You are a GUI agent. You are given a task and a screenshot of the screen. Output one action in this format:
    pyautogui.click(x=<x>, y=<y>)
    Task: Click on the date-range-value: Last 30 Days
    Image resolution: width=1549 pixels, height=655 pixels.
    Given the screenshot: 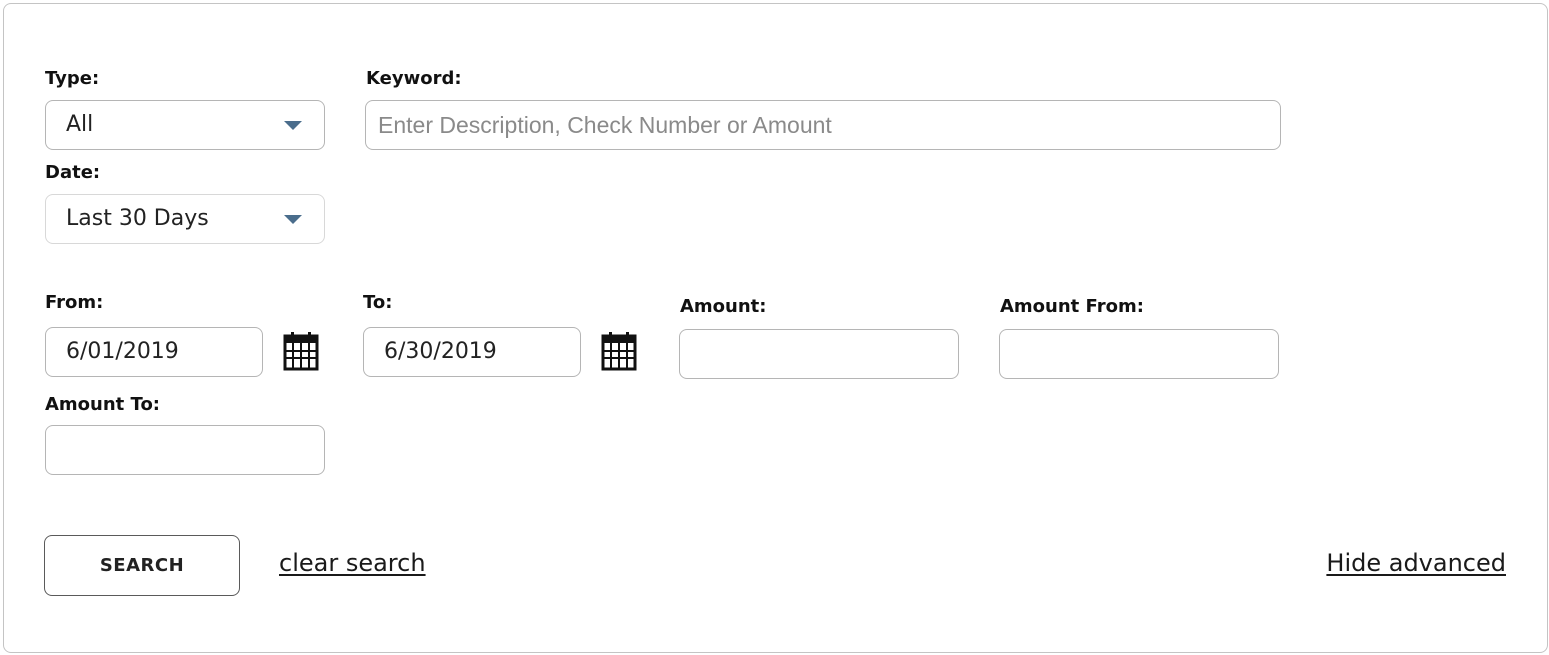 What is the action you would take?
    pyautogui.click(x=137, y=218)
    